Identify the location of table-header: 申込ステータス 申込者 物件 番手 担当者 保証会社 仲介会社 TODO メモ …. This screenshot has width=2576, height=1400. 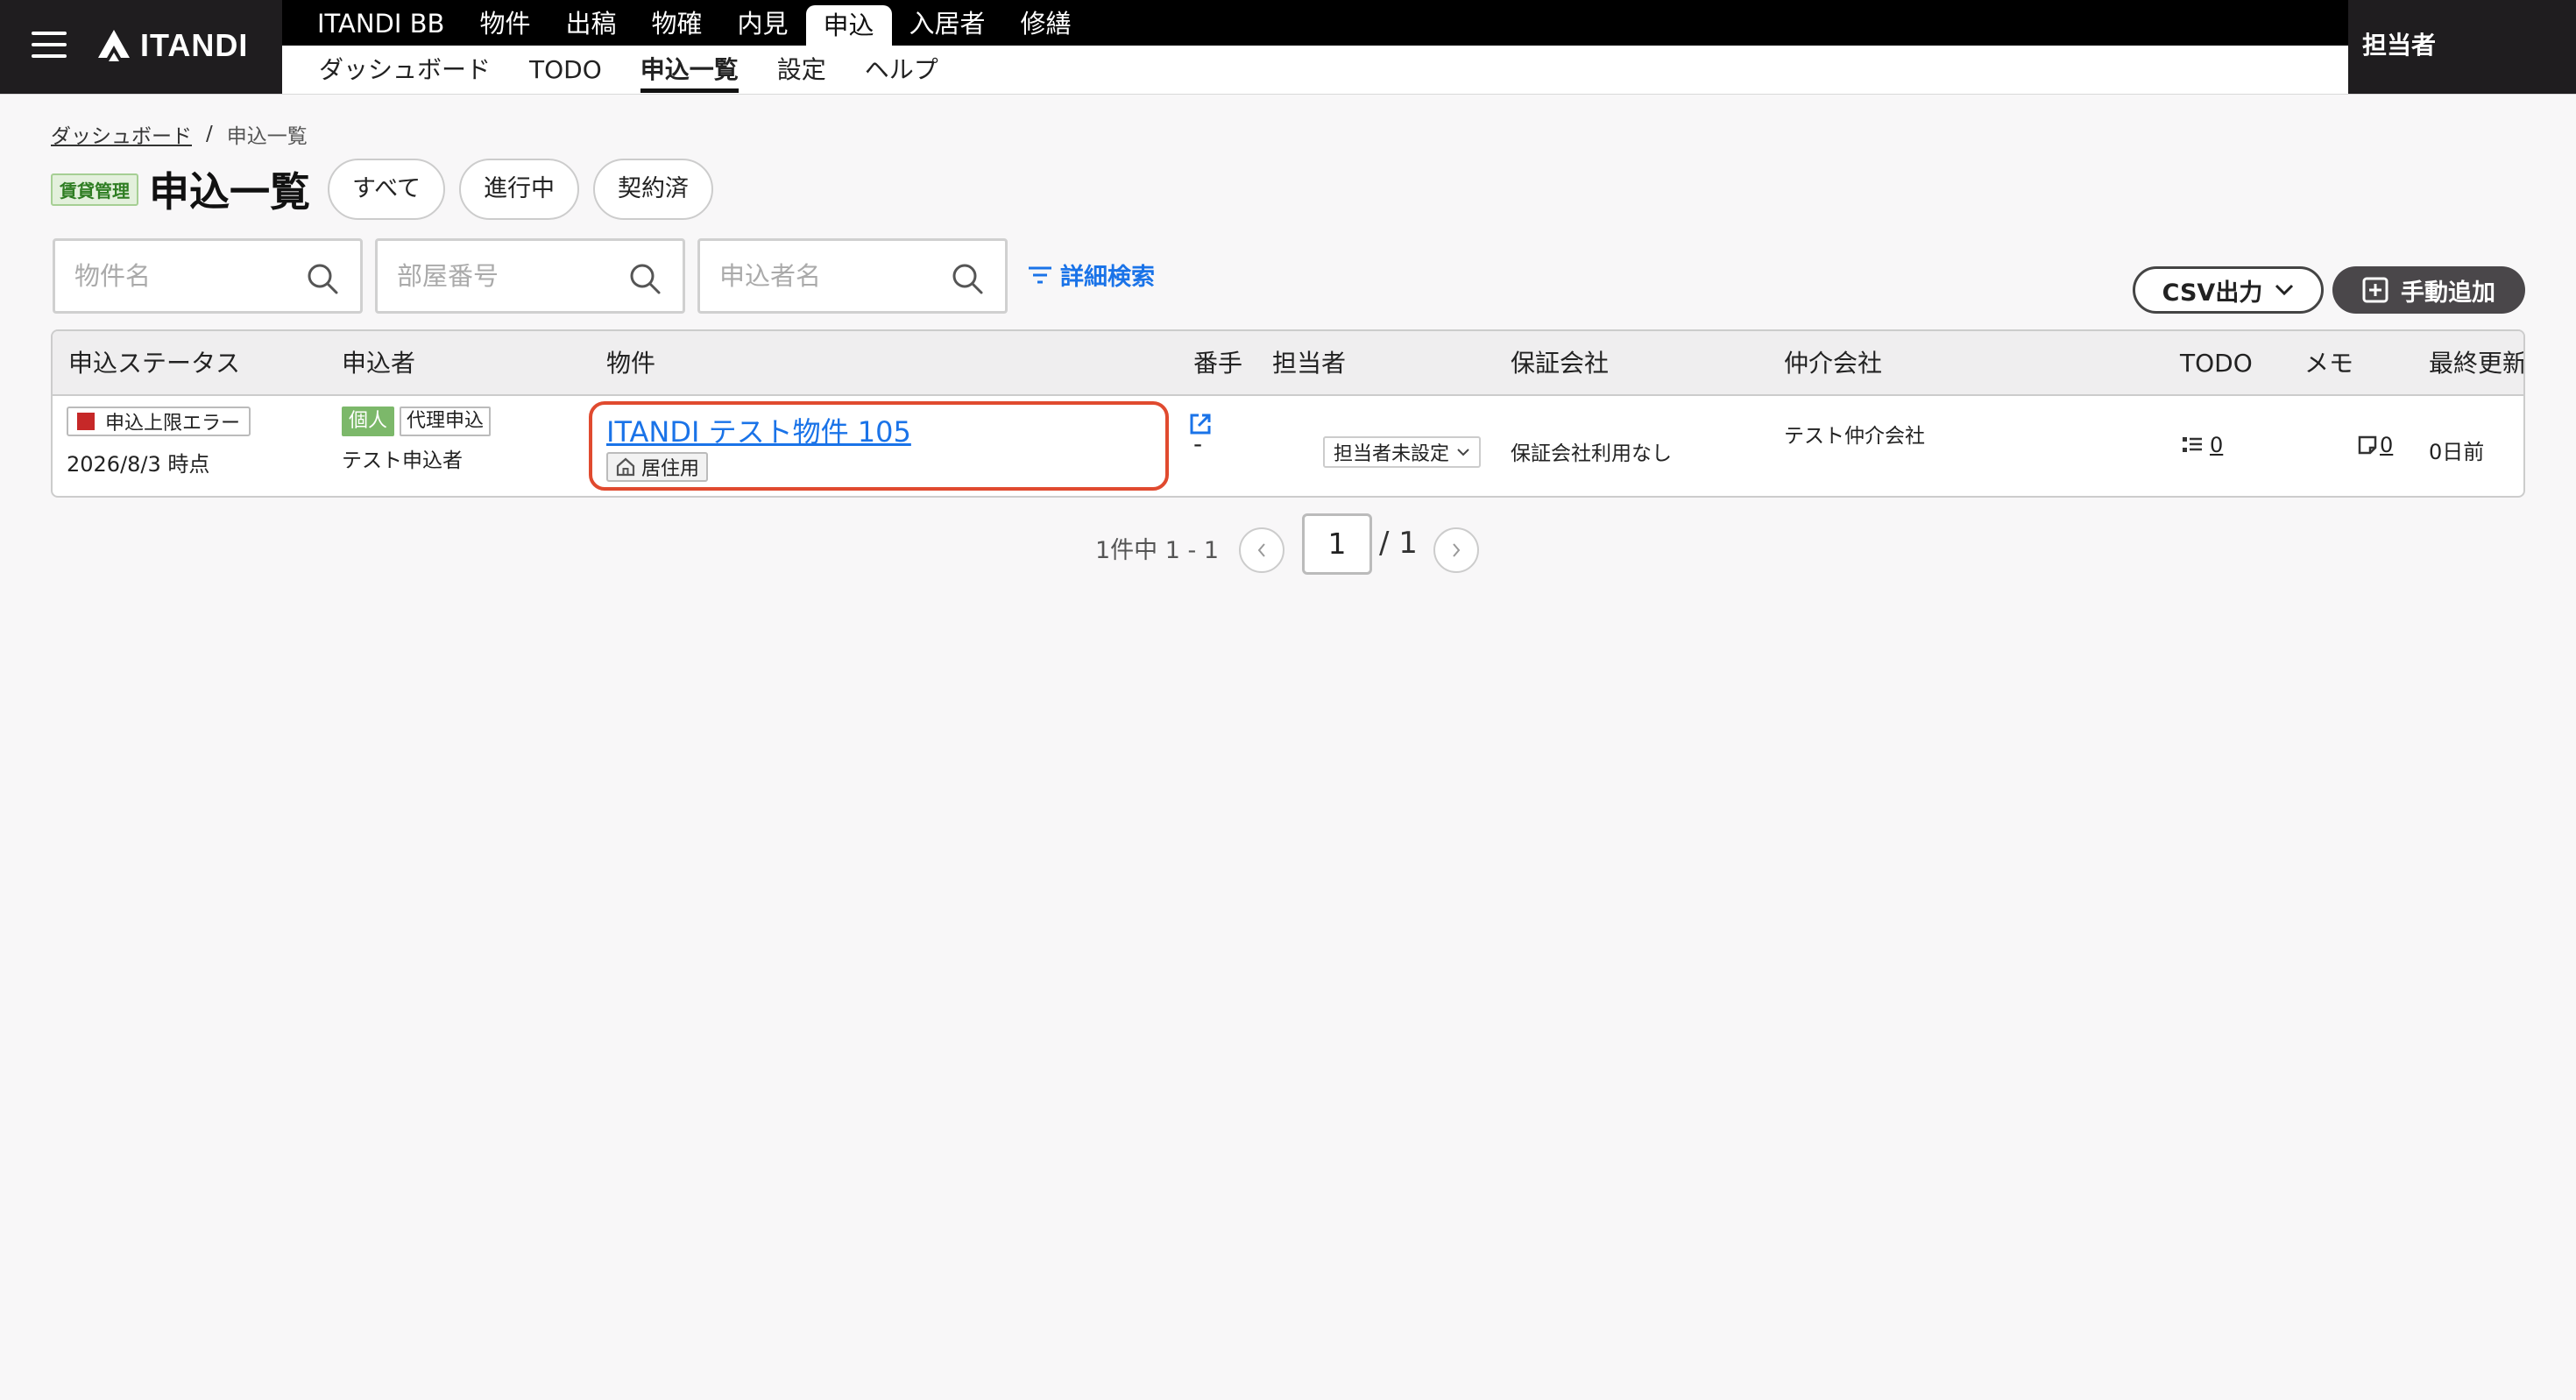
(1288, 363).